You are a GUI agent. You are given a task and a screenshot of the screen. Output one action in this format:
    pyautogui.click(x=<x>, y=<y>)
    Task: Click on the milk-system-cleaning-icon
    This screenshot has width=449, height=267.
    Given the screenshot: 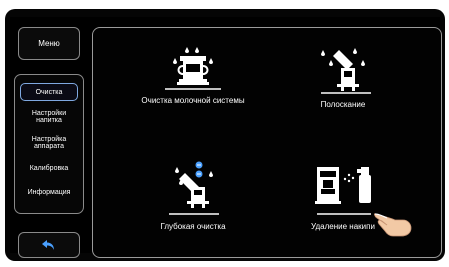 What is the action you would take?
    pyautogui.click(x=193, y=67)
    